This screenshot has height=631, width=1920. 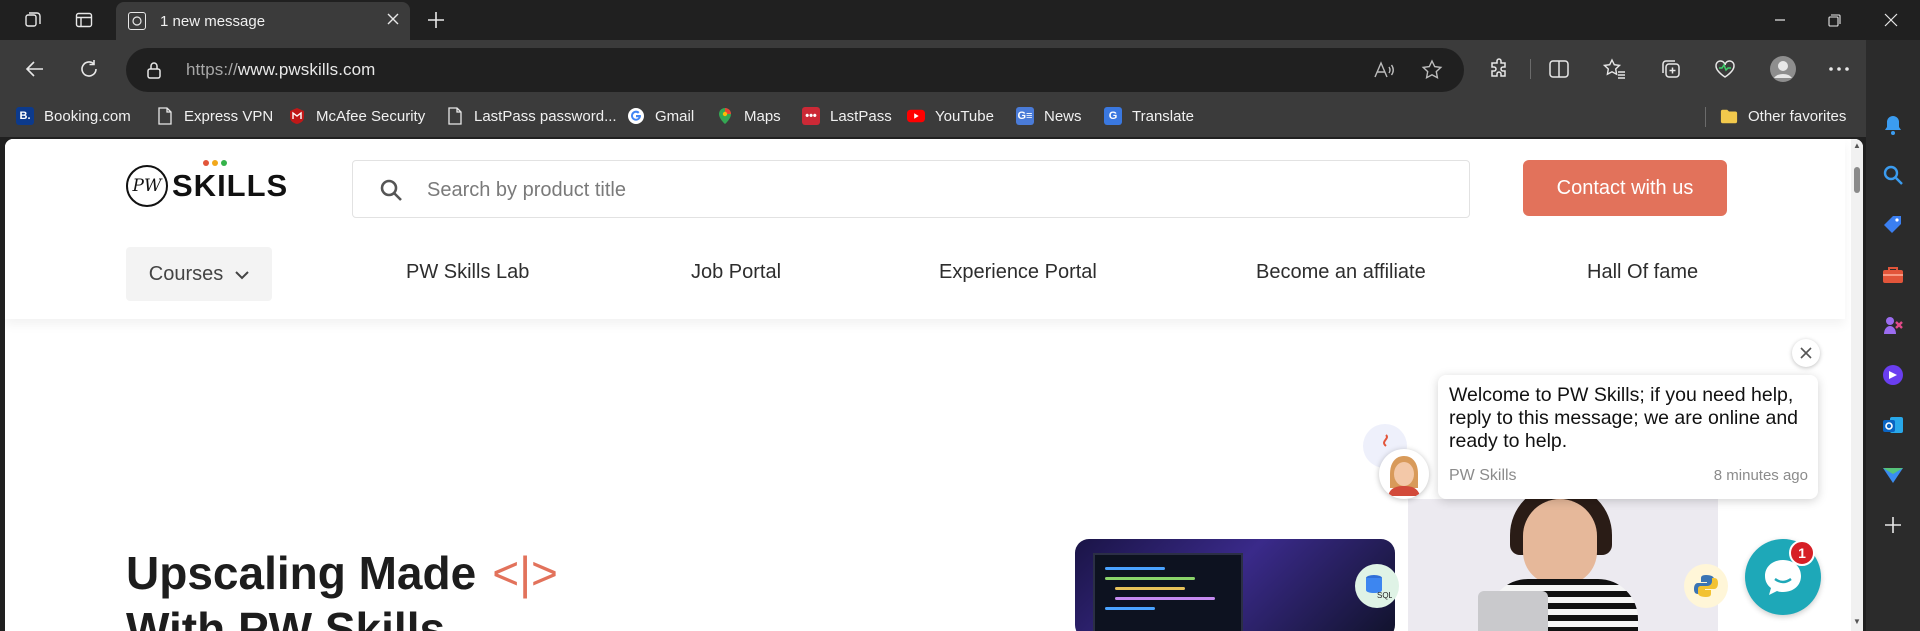 What do you see at coordinates (1780, 20) in the screenshot?
I see `minimize-icon` at bounding box center [1780, 20].